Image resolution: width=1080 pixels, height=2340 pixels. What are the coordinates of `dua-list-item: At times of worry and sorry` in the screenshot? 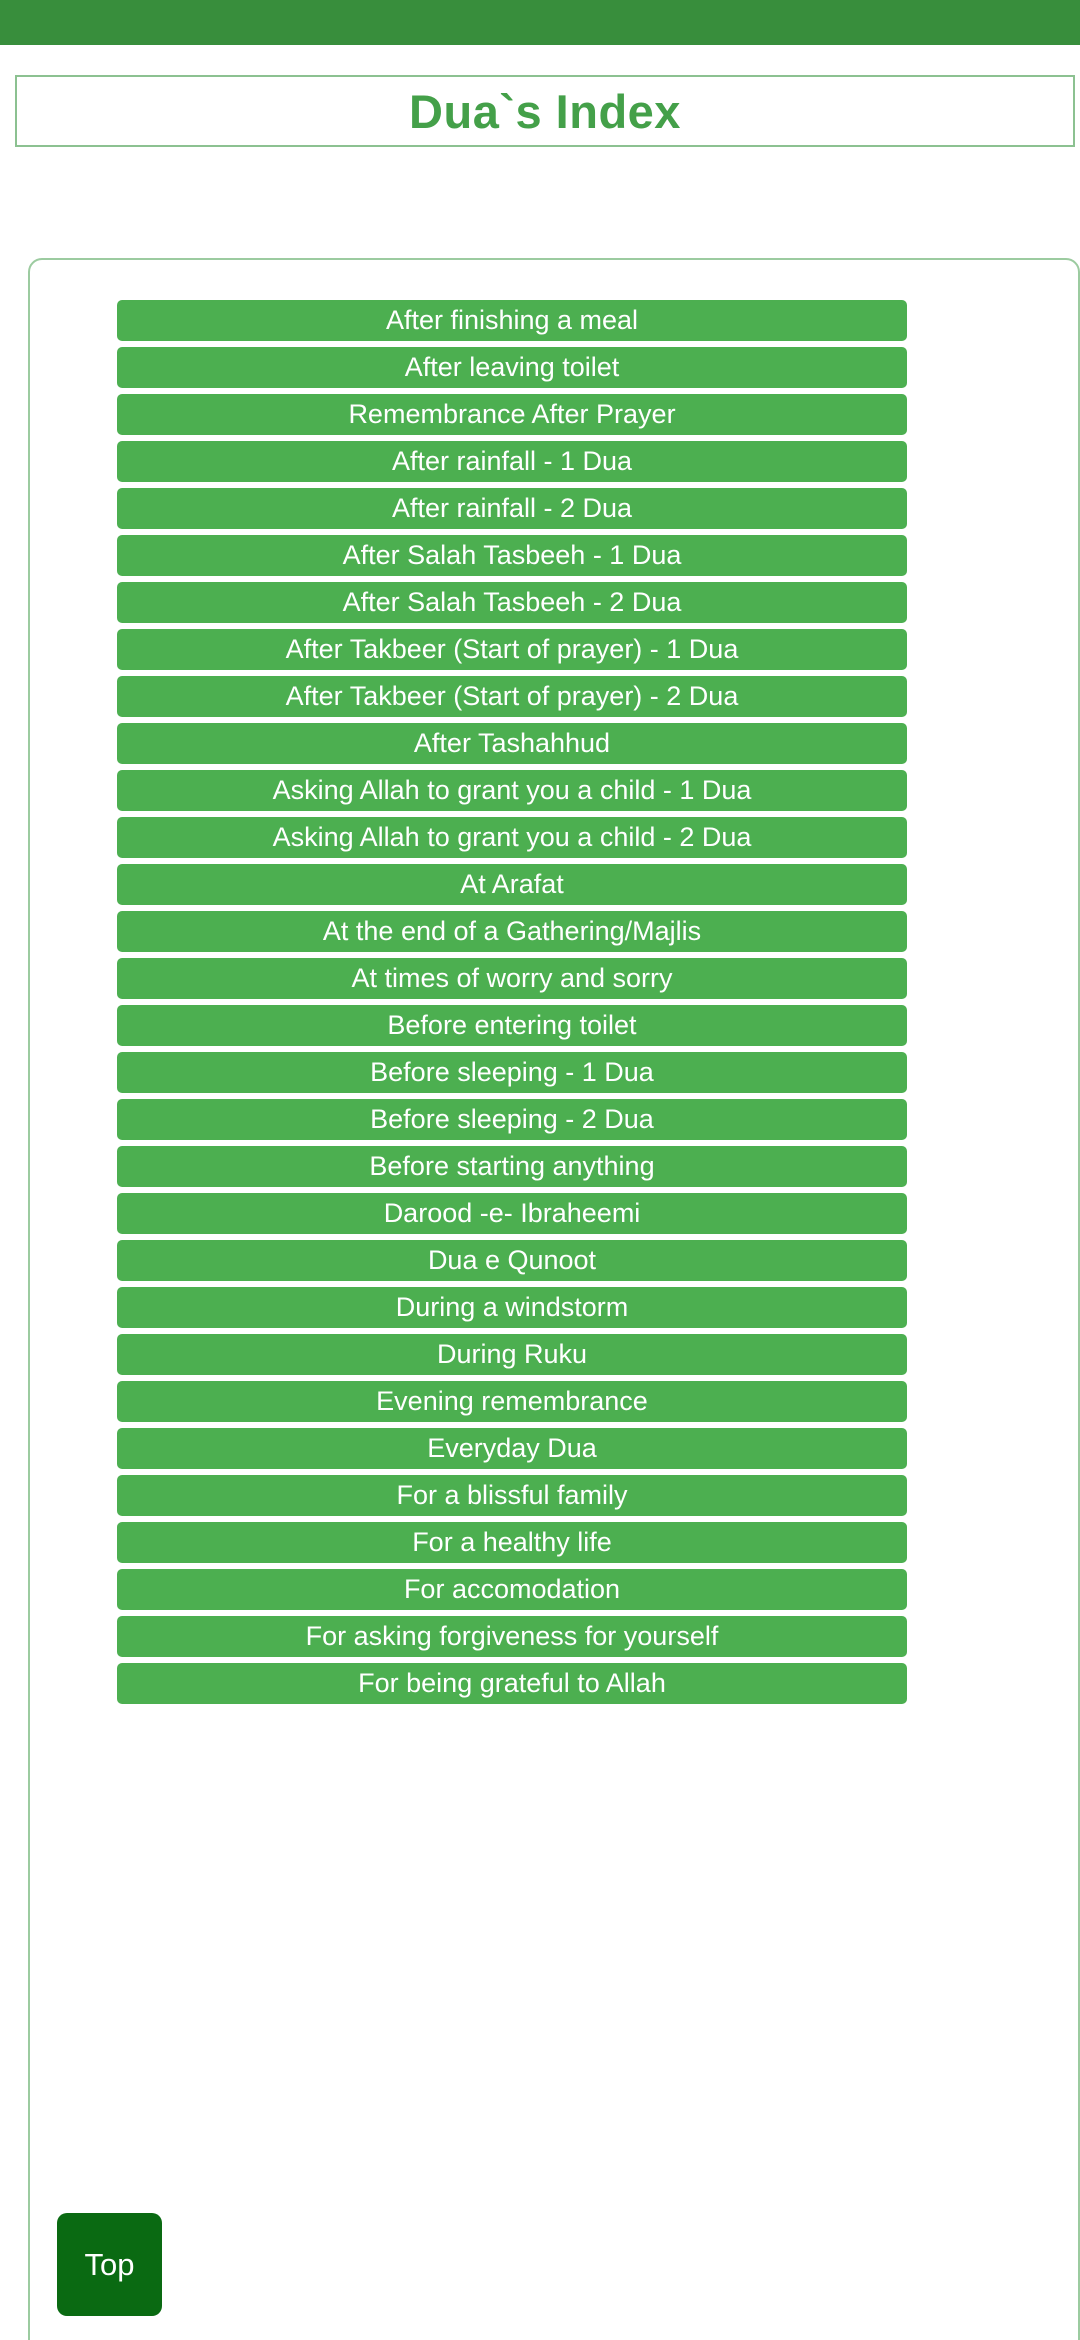 It's located at (512, 978).